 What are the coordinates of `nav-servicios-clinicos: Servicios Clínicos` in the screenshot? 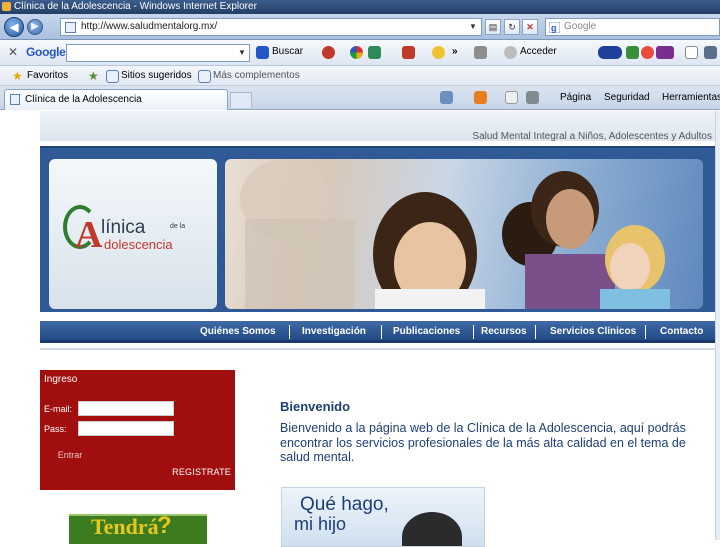 It's located at (593, 331).